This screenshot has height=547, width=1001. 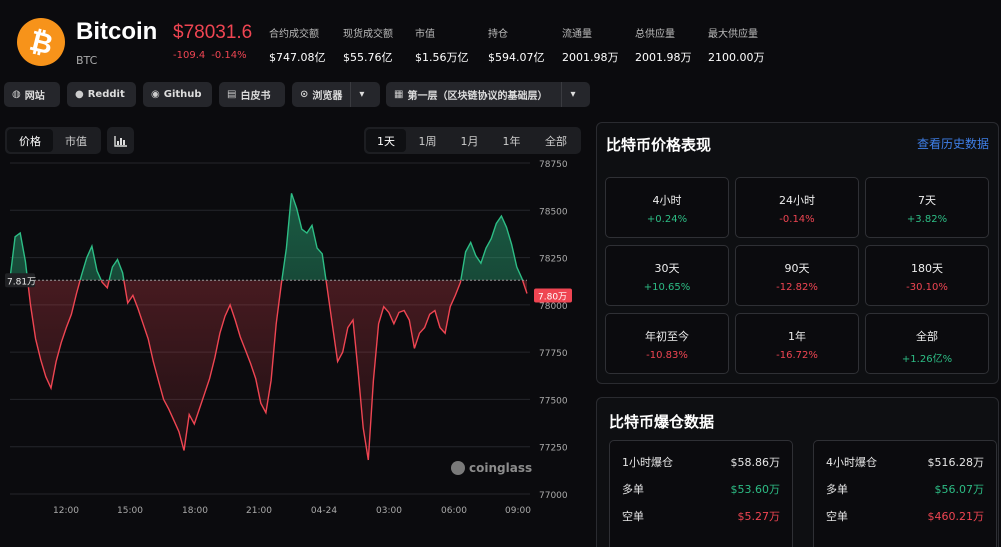 What do you see at coordinates (905, 515) in the screenshot?
I see `liquidation-row: 空单 $460.21万` at bounding box center [905, 515].